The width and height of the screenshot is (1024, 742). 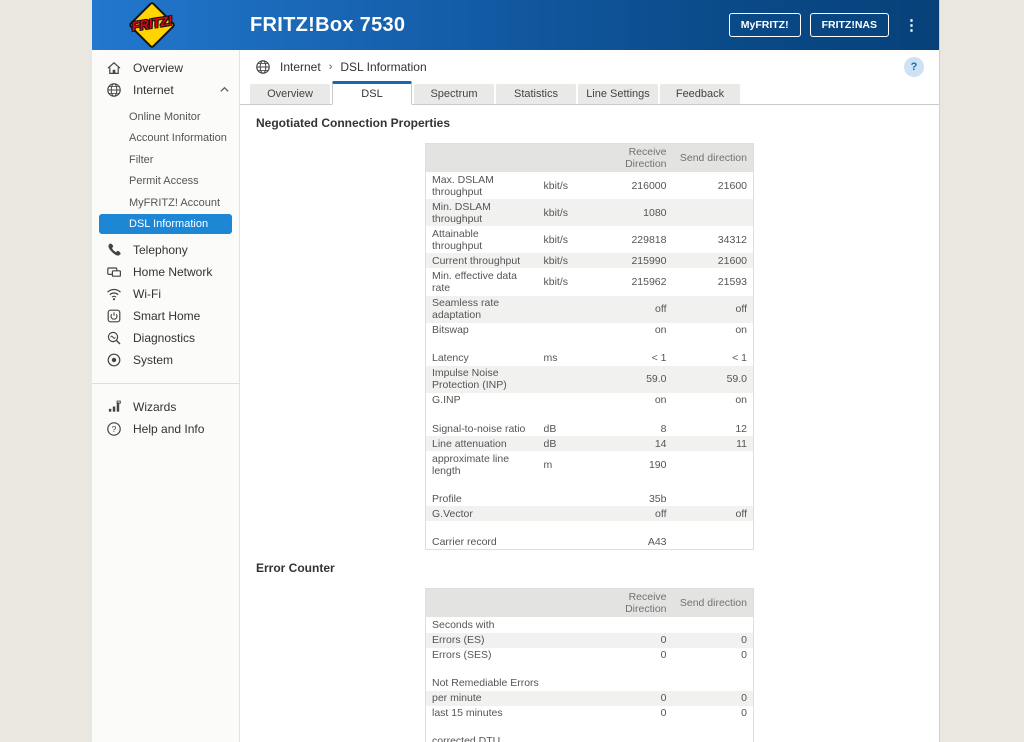 What do you see at coordinates (463, 185) in the screenshot?
I see `row-label: Max. DSLAM throughput` at bounding box center [463, 185].